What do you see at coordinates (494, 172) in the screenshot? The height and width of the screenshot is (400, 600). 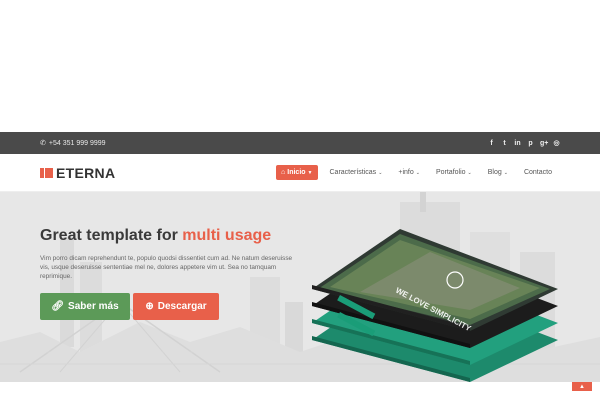 I see `nav-item-label: Blog` at bounding box center [494, 172].